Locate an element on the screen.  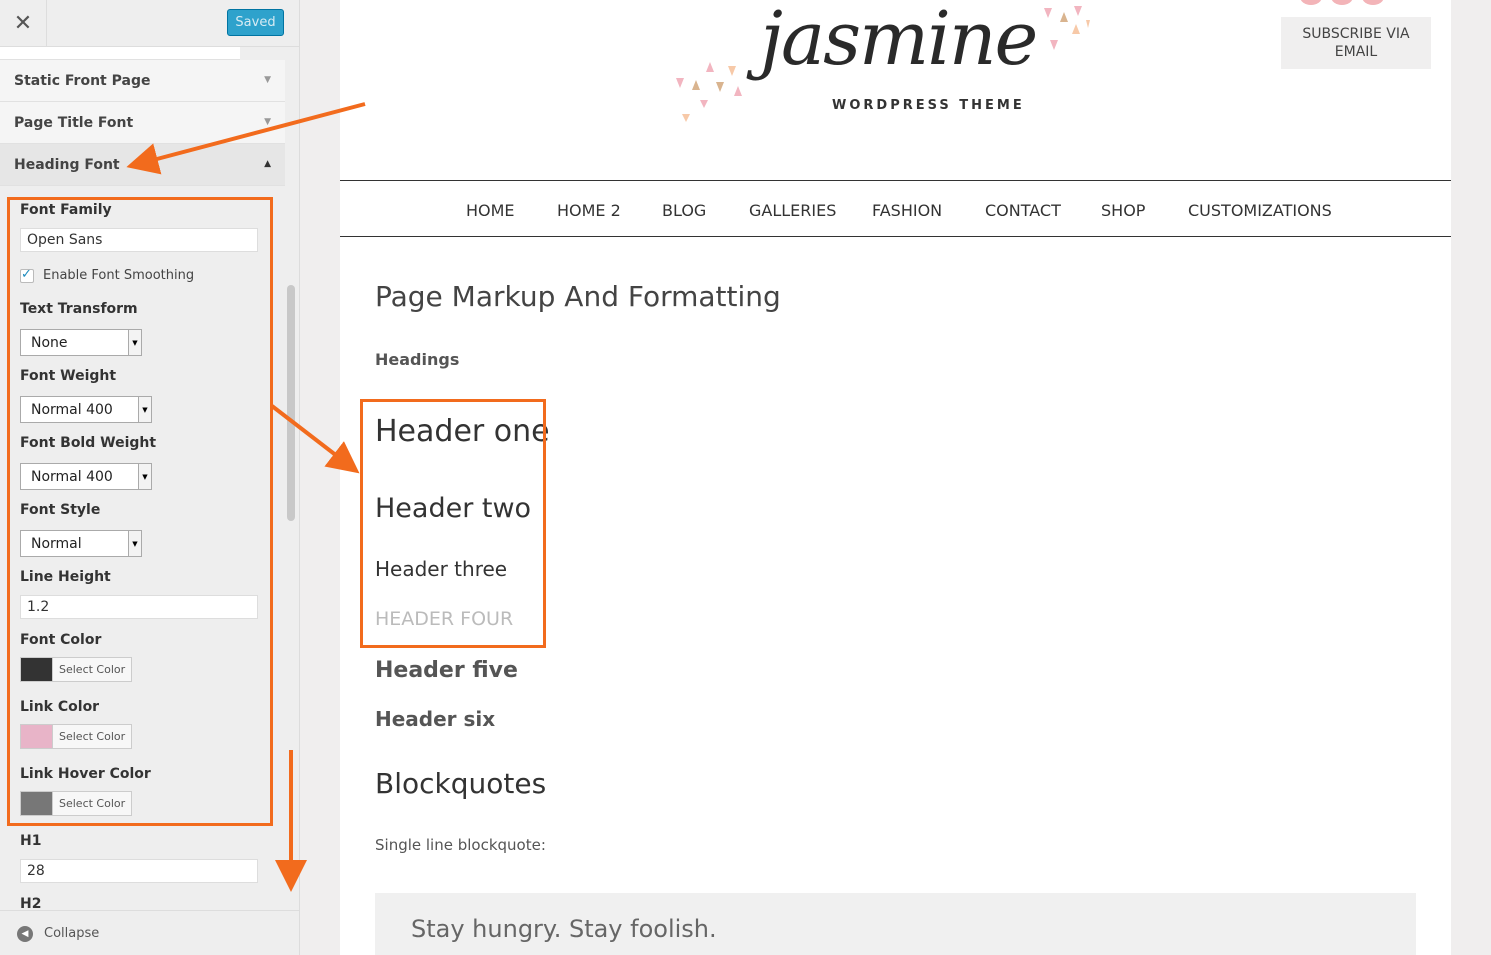
select-value: Normal is located at coordinates (56, 543).